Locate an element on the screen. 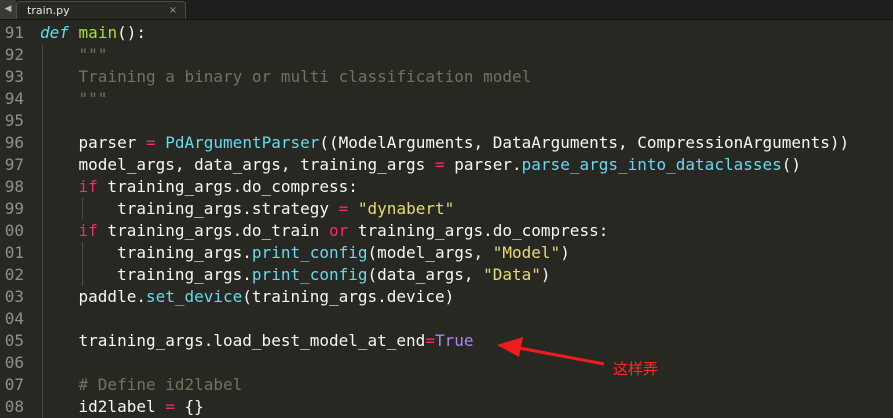  annotation-arrow-icon is located at coordinates (551, 351).